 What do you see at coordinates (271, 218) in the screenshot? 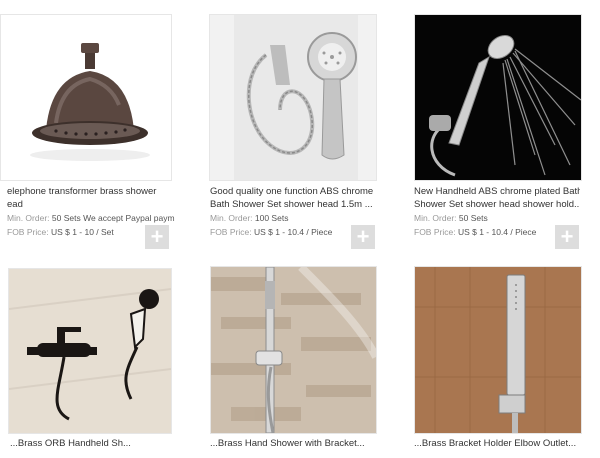
I see `min-order-value: 100 Sets` at bounding box center [271, 218].